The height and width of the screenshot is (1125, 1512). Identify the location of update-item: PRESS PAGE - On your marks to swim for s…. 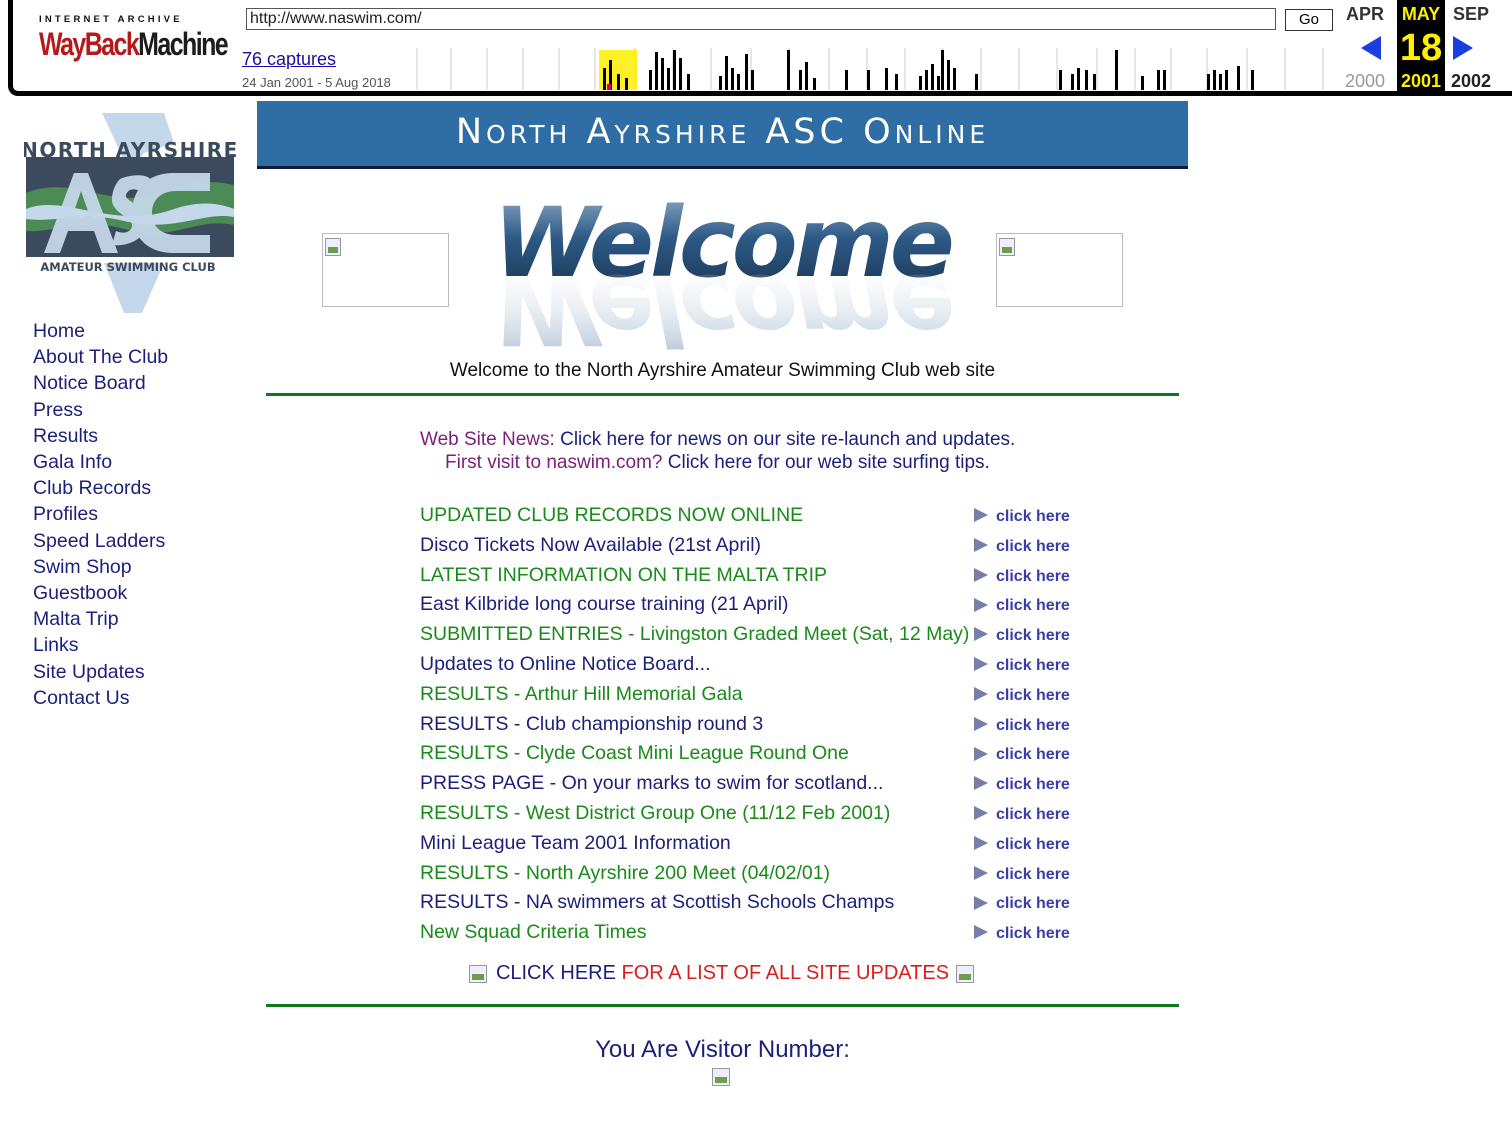
(652, 783).